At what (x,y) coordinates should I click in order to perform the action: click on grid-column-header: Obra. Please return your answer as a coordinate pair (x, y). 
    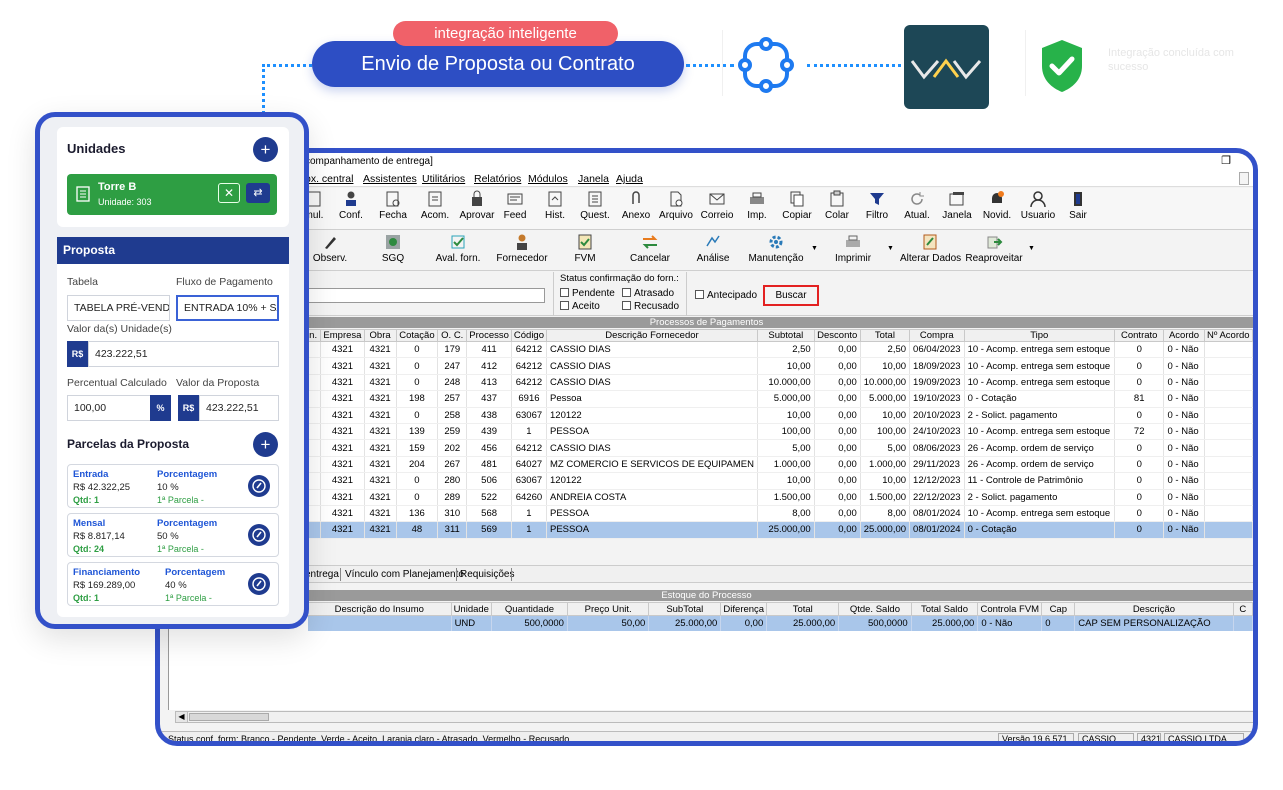
    Looking at the image, I should click on (380, 335).